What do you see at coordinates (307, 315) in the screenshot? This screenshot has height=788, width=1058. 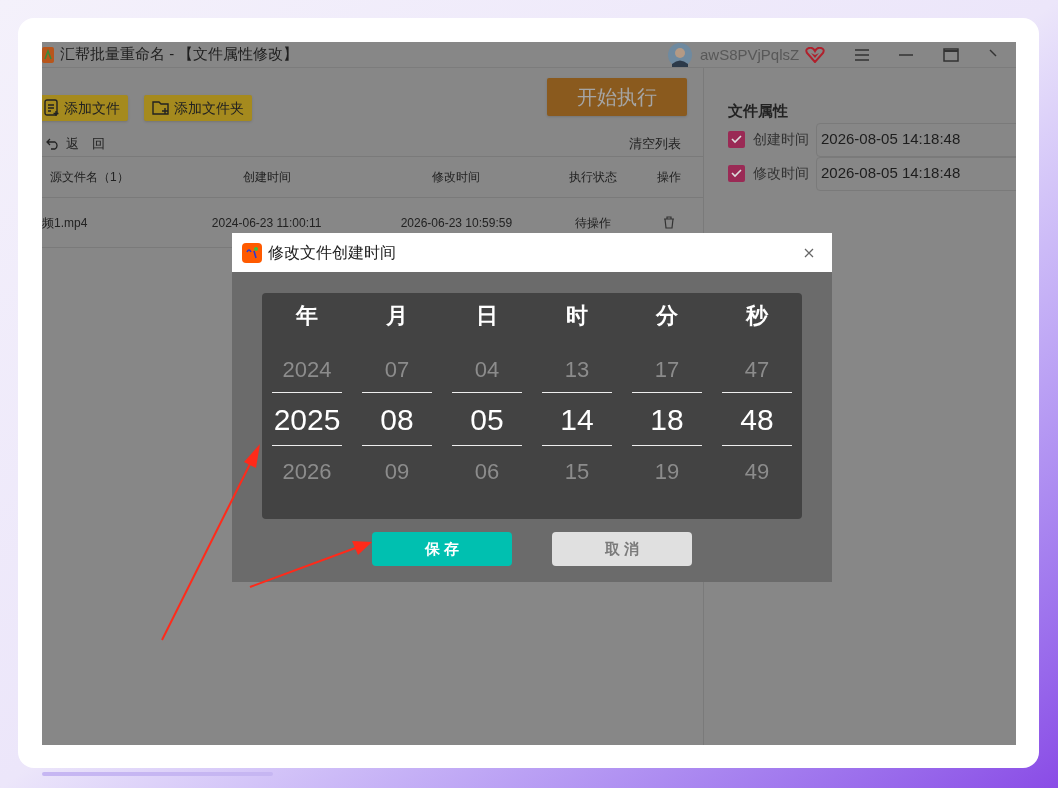 I see `column-label: 年` at bounding box center [307, 315].